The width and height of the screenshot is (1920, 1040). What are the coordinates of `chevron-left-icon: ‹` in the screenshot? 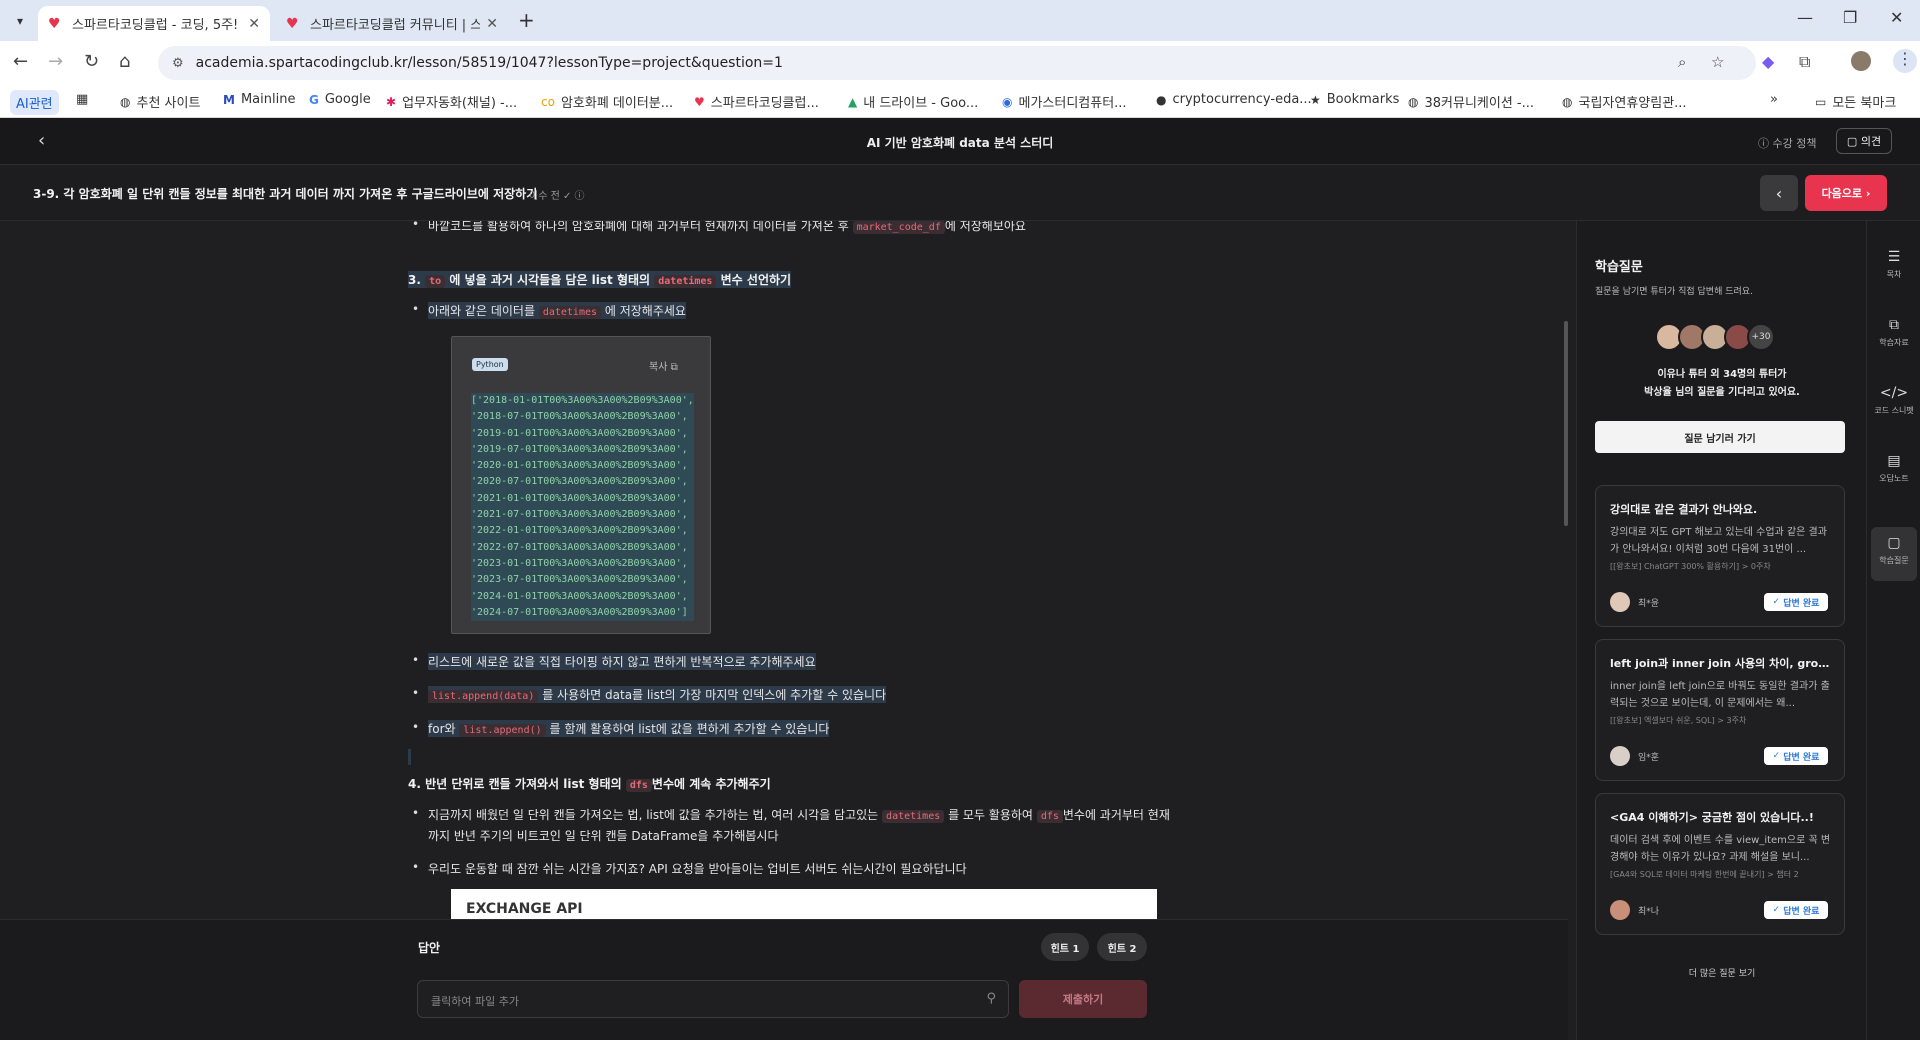 It's located at (1779, 193).